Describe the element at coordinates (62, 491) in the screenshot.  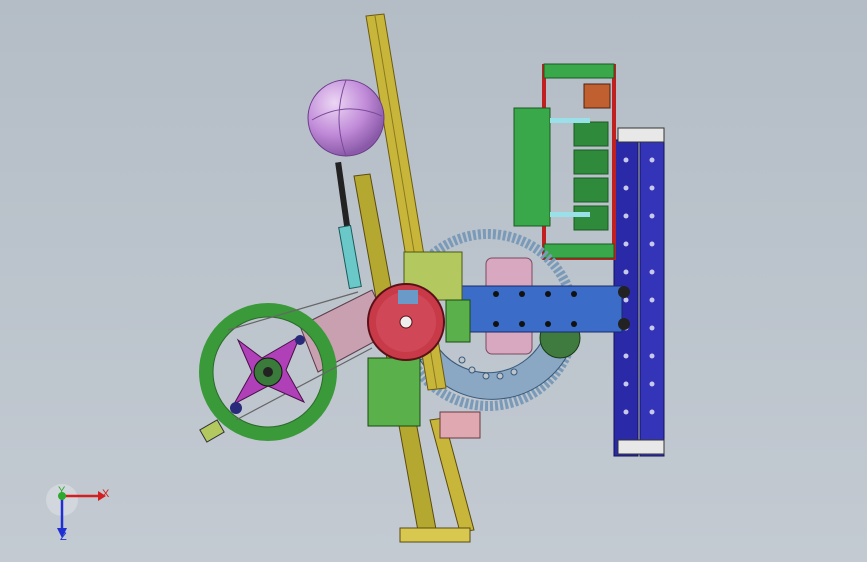
I see `y-axis-label: Y` at that location.